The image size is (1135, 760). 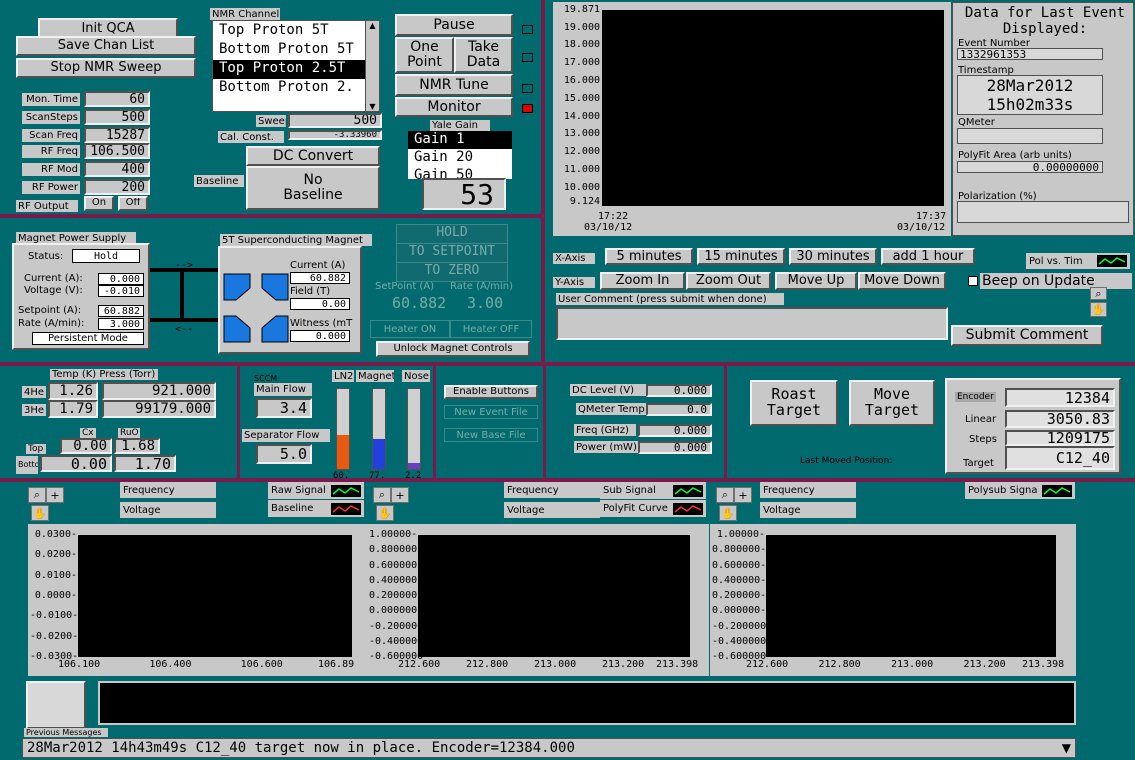 What do you see at coordinates (414, 465) in the screenshot?
I see `level-fill` at bounding box center [414, 465].